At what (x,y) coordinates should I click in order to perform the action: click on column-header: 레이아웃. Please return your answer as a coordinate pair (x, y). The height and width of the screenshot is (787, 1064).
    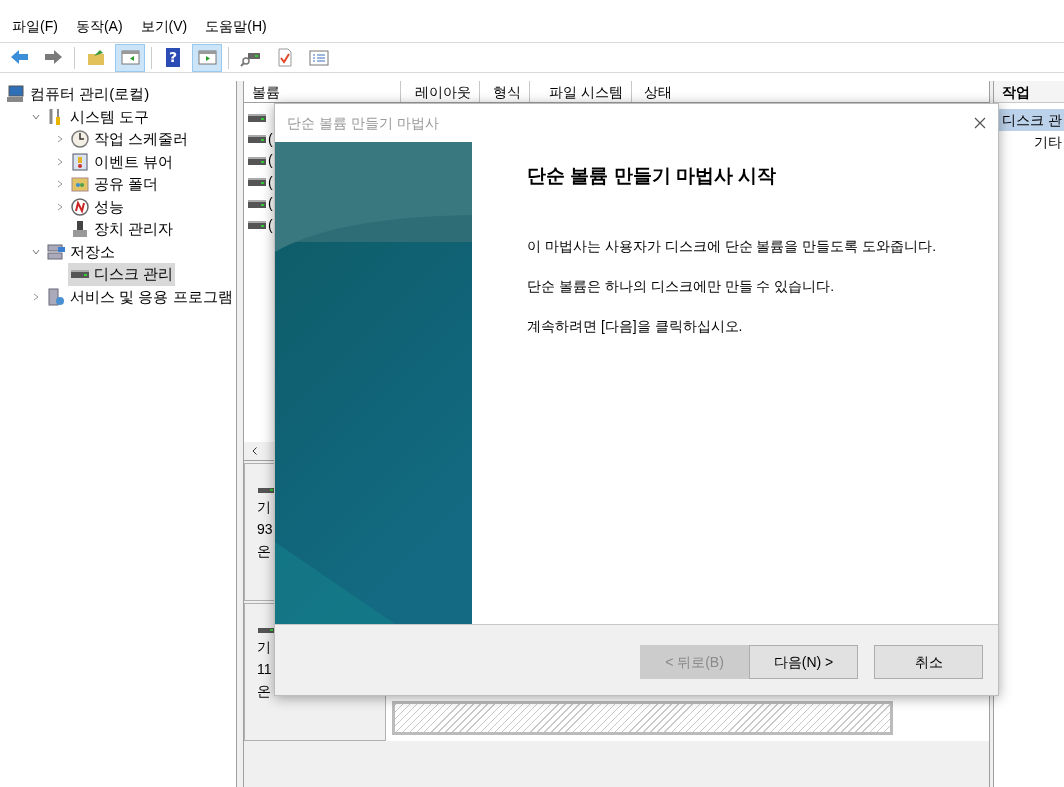
    Looking at the image, I should click on (440, 91).